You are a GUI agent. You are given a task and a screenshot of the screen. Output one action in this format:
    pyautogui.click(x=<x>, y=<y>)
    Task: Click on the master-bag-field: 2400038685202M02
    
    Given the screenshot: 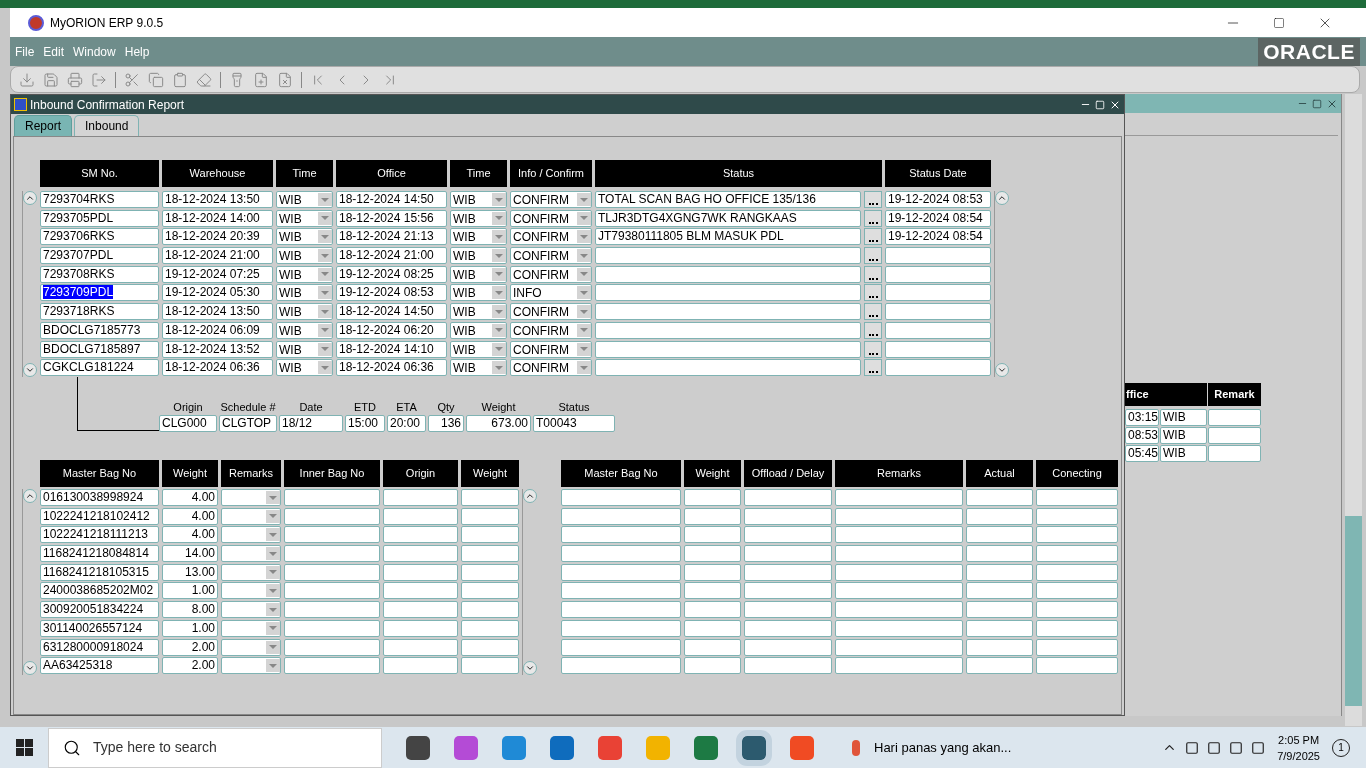 What is the action you would take?
    pyautogui.click(x=99, y=591)
    